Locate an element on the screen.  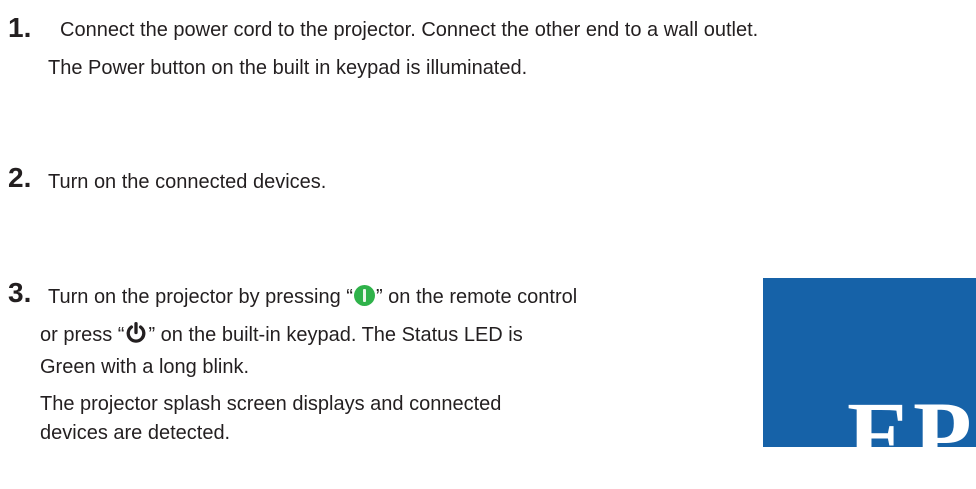
splash-screen-logo-text: EP is located at coordinates (910, 435).